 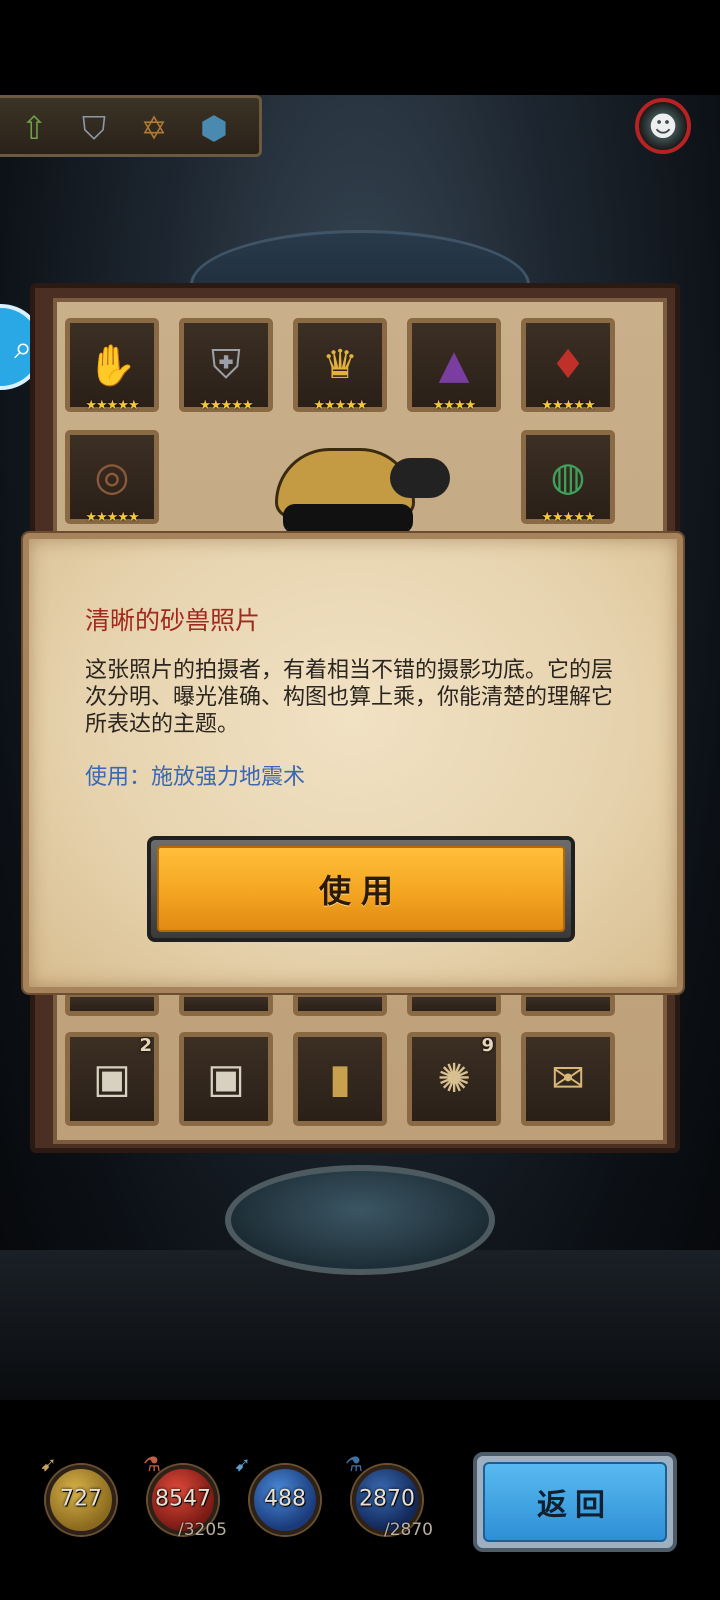 I want to click on top-toolbar: ⇧ ⛉ ✡ ⬢, so click(x=131, y=126).